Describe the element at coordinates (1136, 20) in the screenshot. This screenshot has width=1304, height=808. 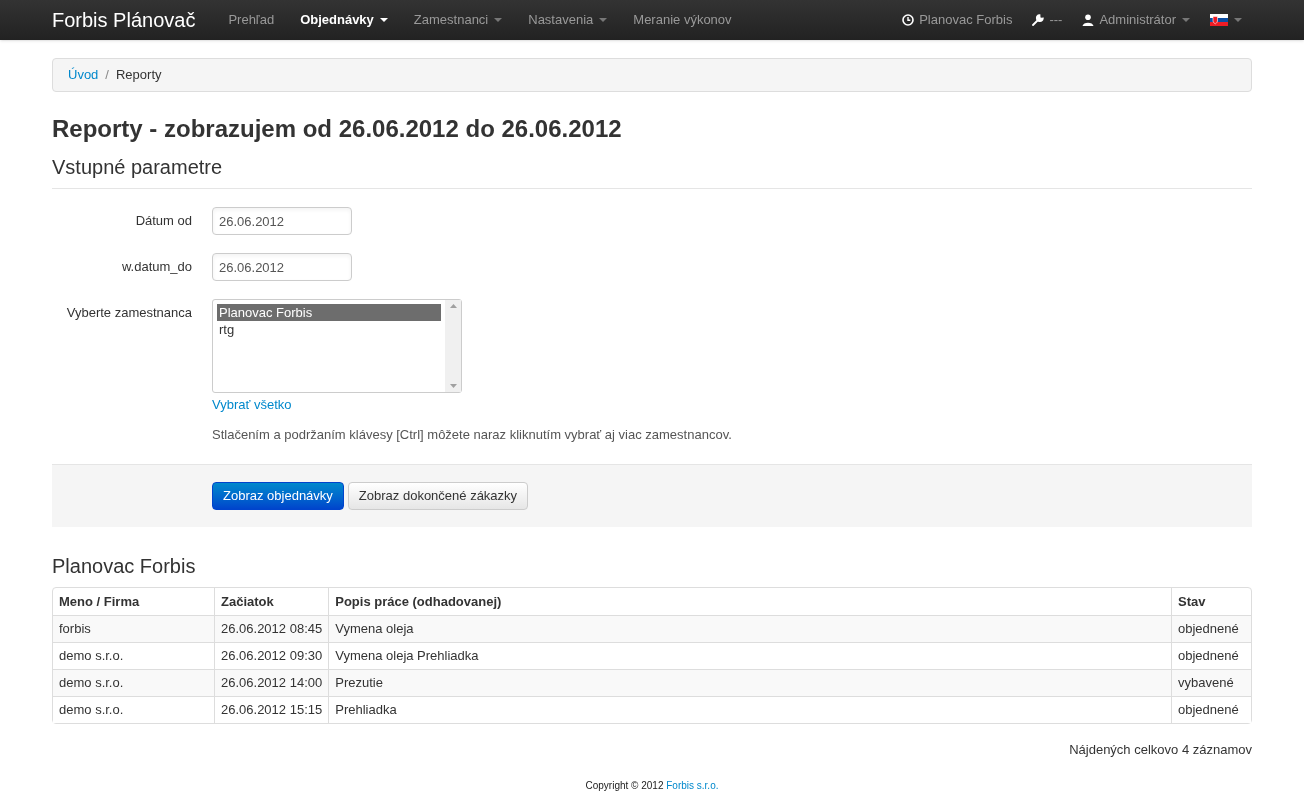
I see `nav-link: Administrátor` at that location.